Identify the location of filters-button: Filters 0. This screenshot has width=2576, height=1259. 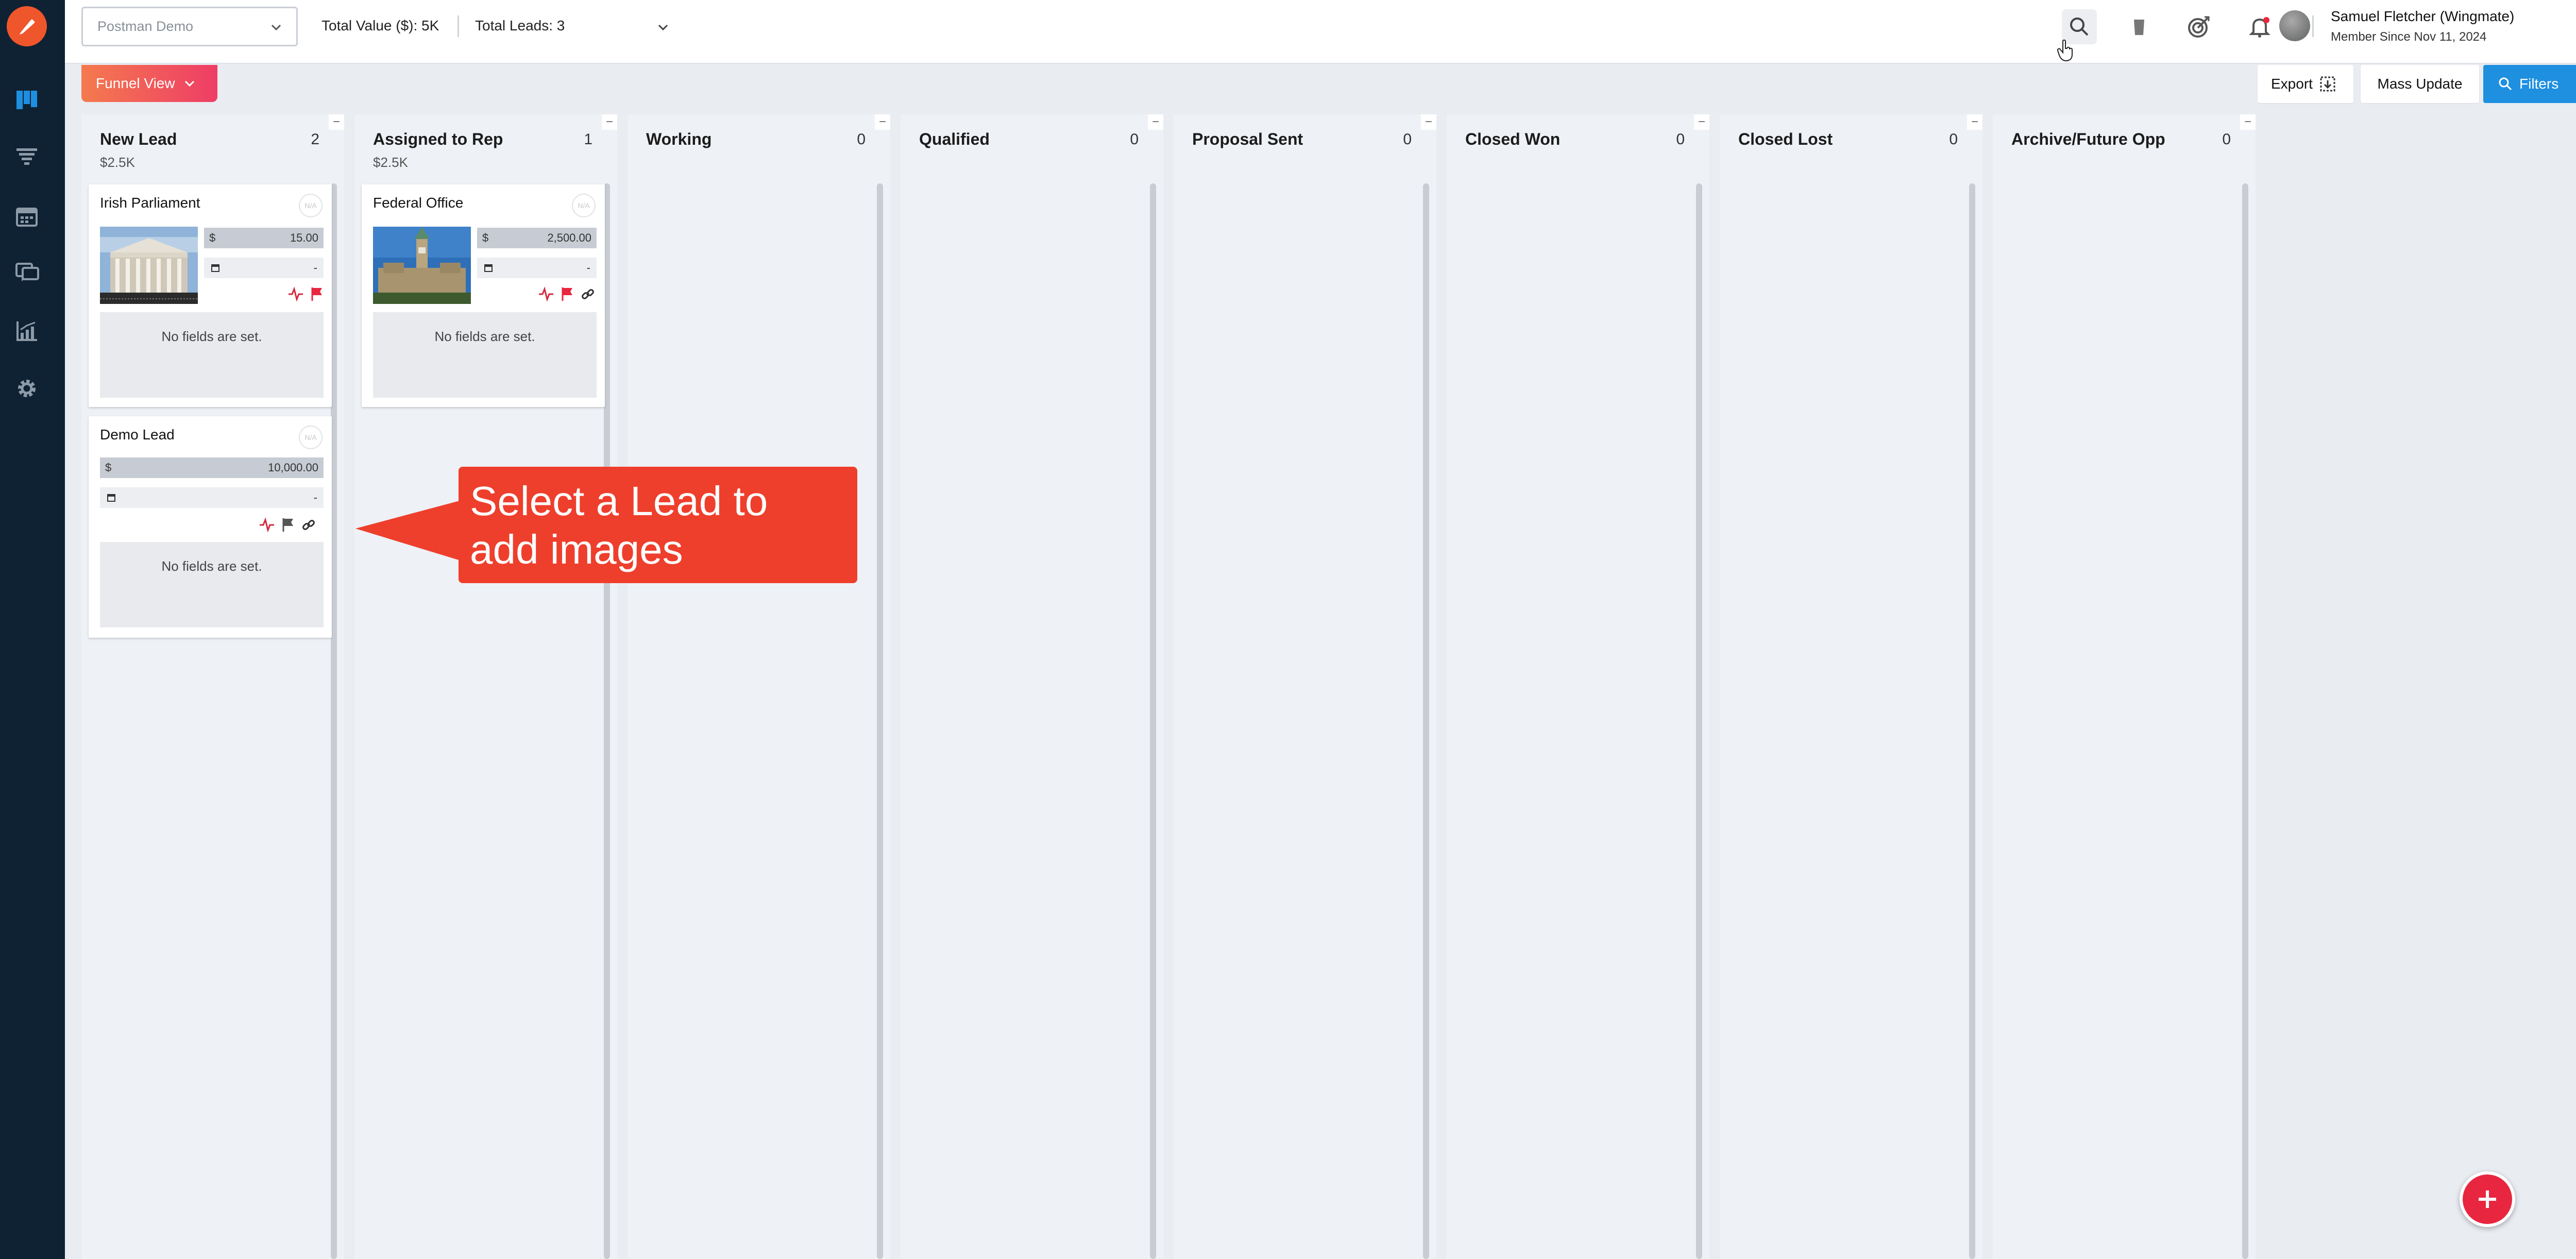
(2529, 84).